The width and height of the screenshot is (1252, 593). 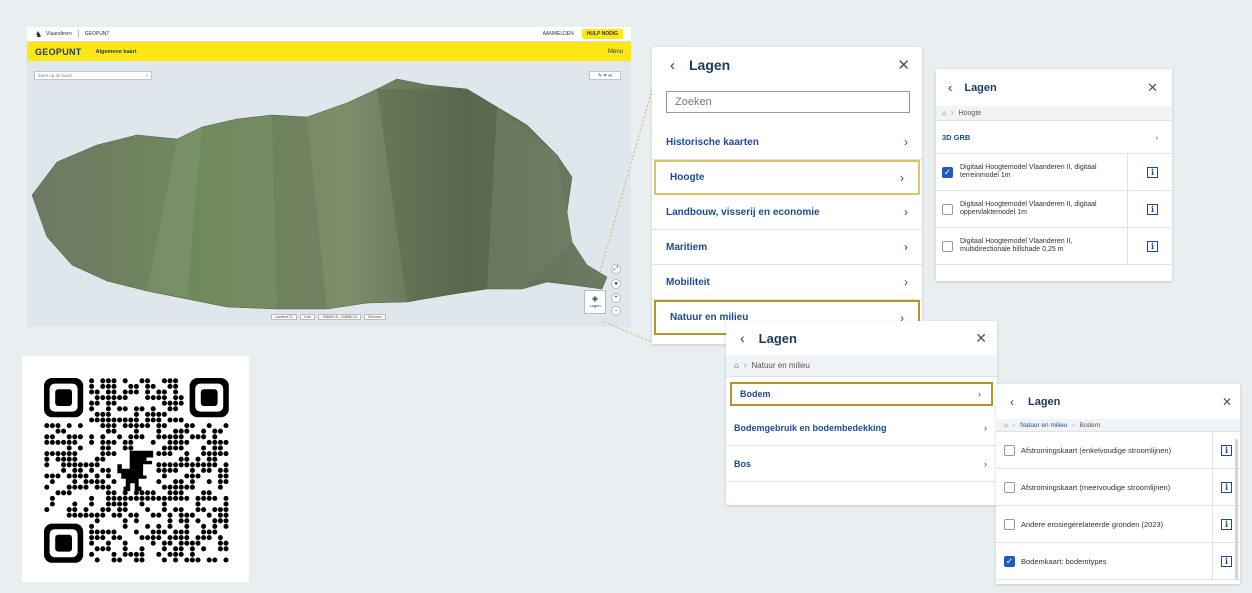 I want to click on category-bodemgebruik: Bodemgebruik en bodembedekking ›, so click(x=861, y=428).